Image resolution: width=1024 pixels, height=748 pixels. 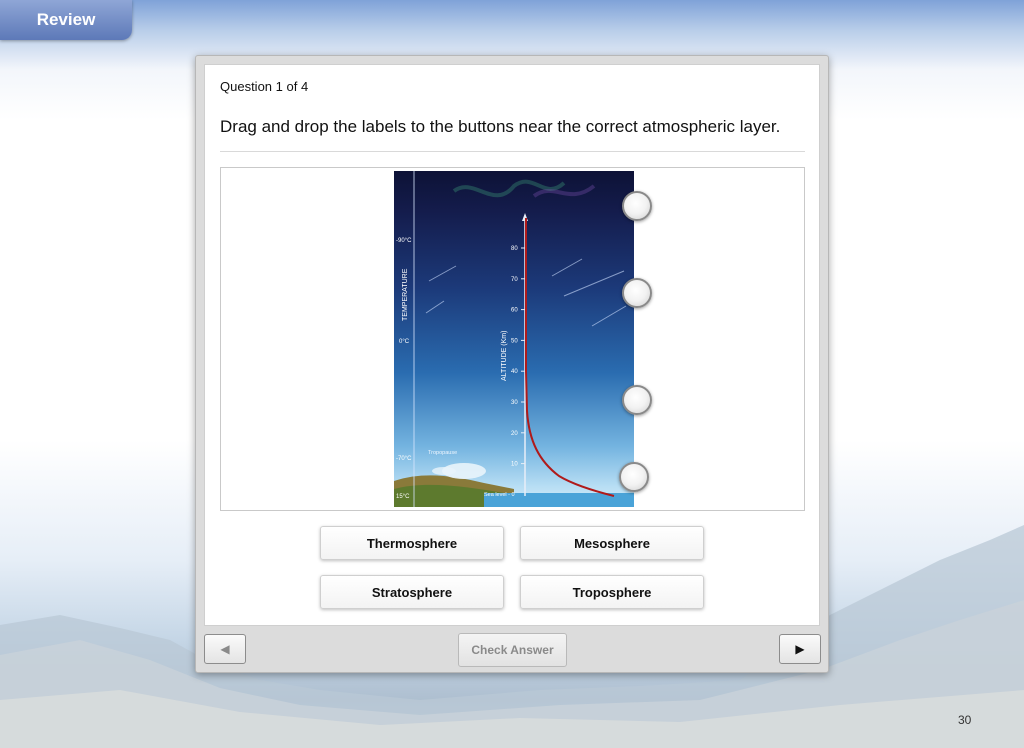 I want to click on altitude-tick-label: 50, so click(x=514, y=341).